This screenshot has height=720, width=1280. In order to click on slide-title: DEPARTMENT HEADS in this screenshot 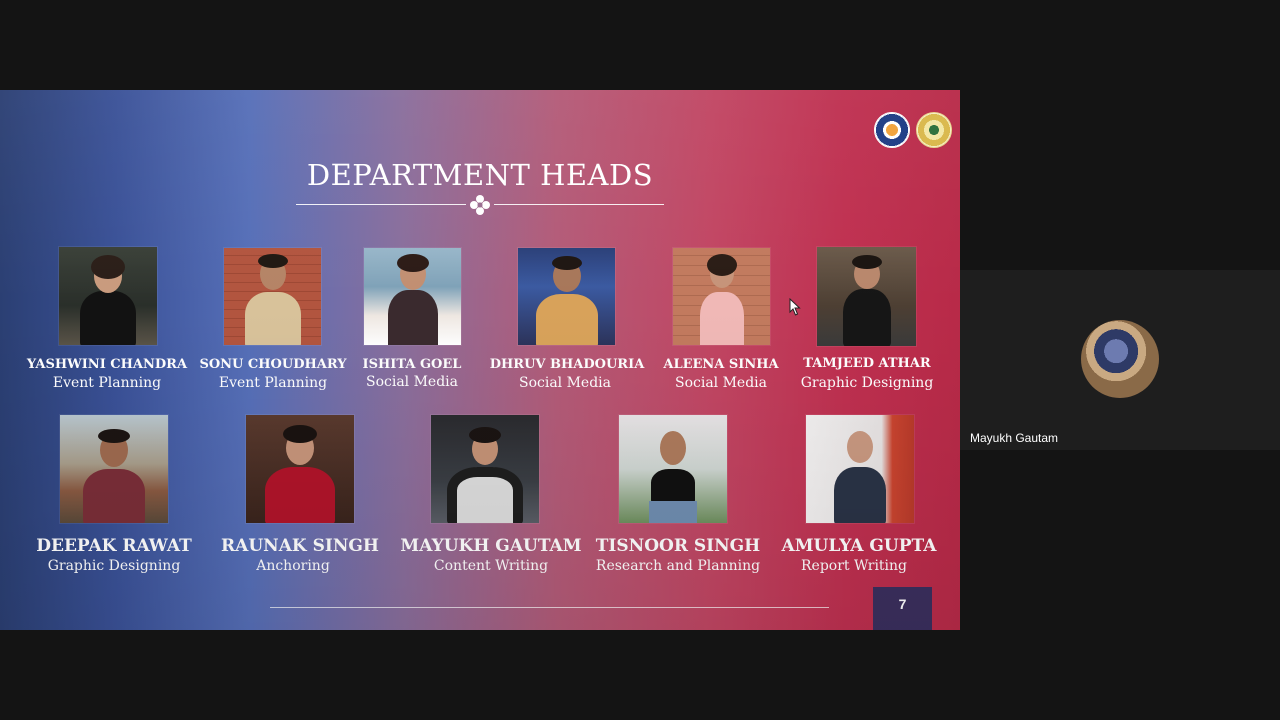, I will do `click(480, 175)`.